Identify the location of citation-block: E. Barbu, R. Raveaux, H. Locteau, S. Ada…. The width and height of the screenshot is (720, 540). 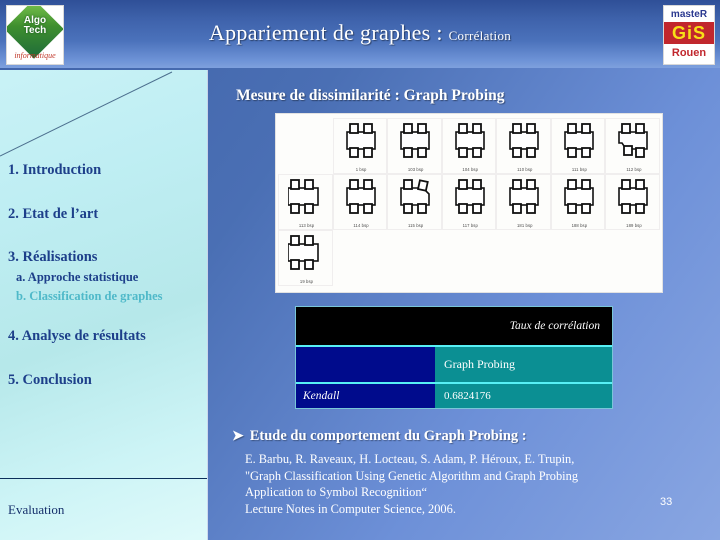
(470, 484).